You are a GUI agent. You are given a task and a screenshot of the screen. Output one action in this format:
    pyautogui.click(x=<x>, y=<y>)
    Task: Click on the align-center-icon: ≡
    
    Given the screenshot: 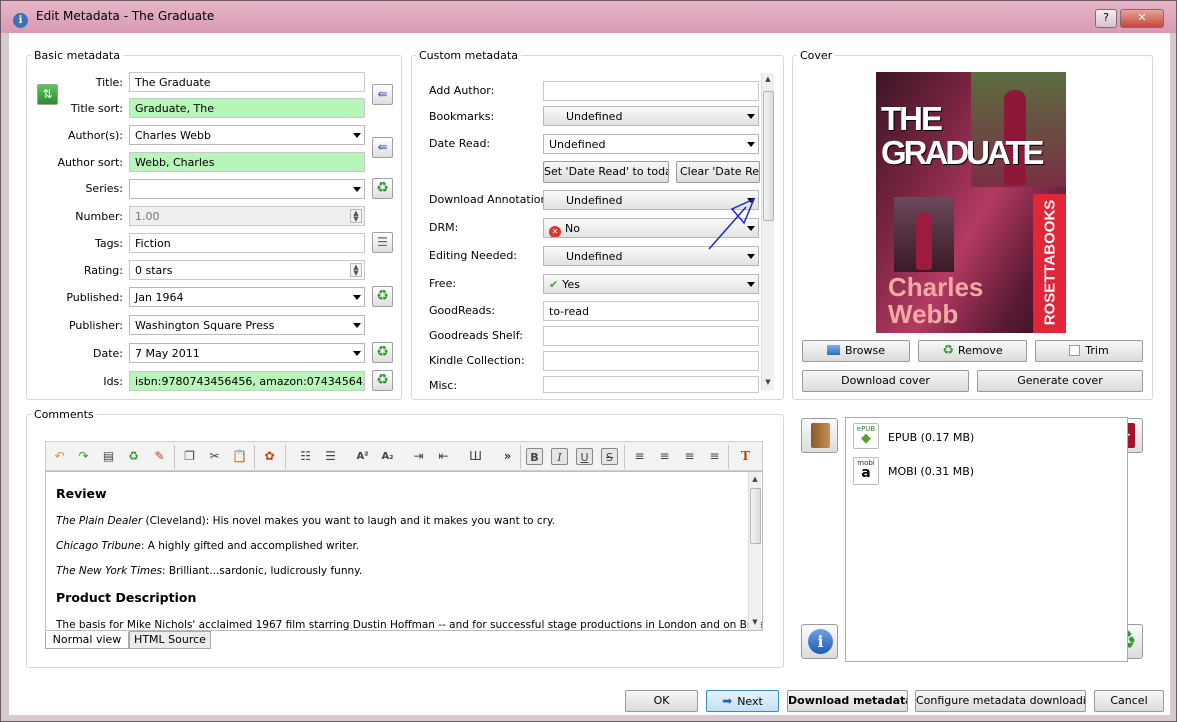 What is the action you would take?
    pyautogui.click(x=664, y=456)
    